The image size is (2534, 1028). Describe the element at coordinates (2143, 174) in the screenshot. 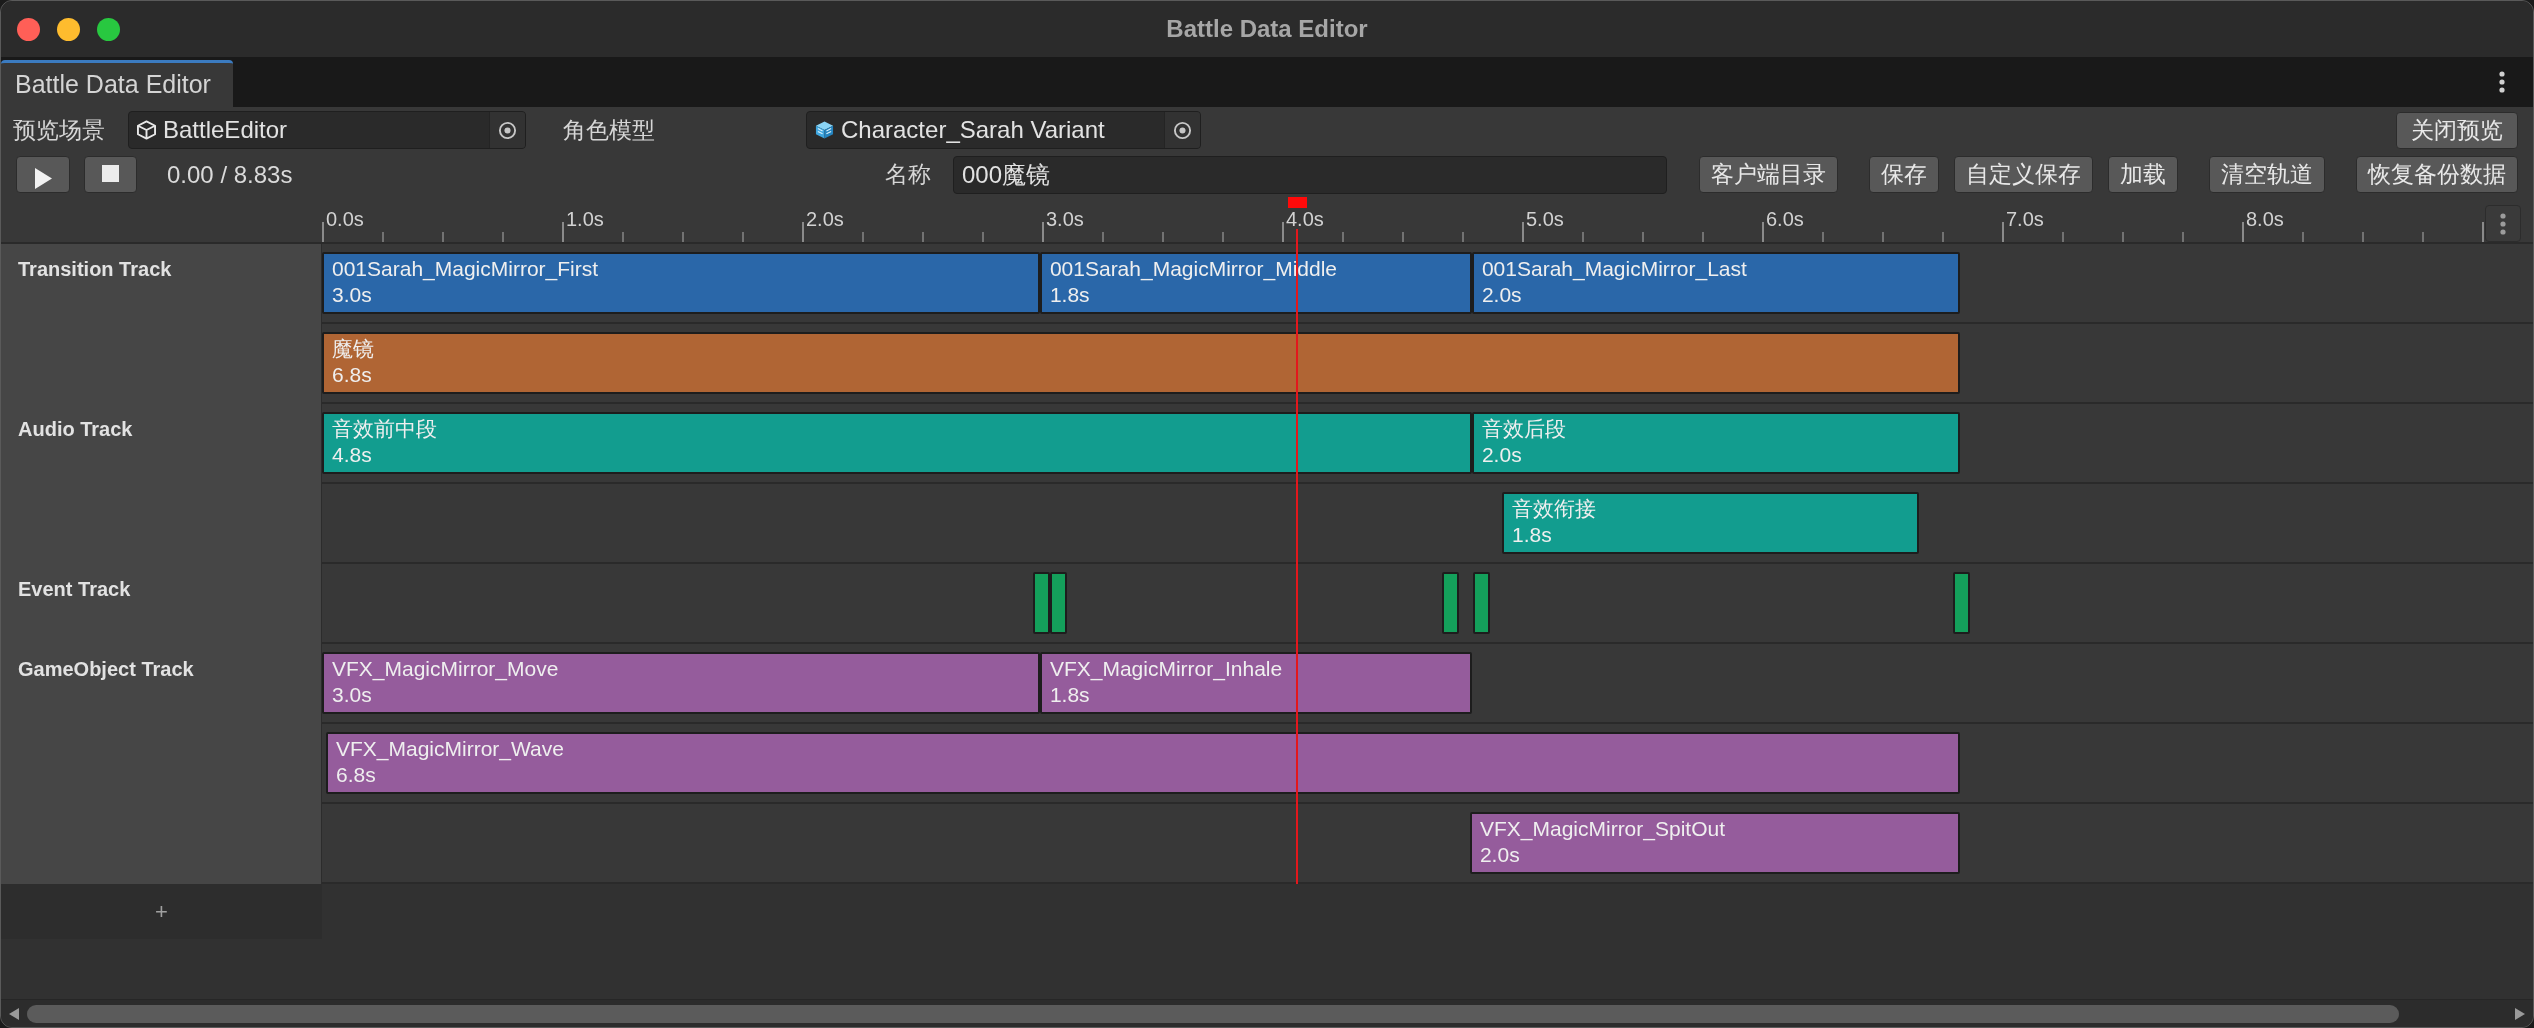

I see `toolbar-button: 加载` at that location.